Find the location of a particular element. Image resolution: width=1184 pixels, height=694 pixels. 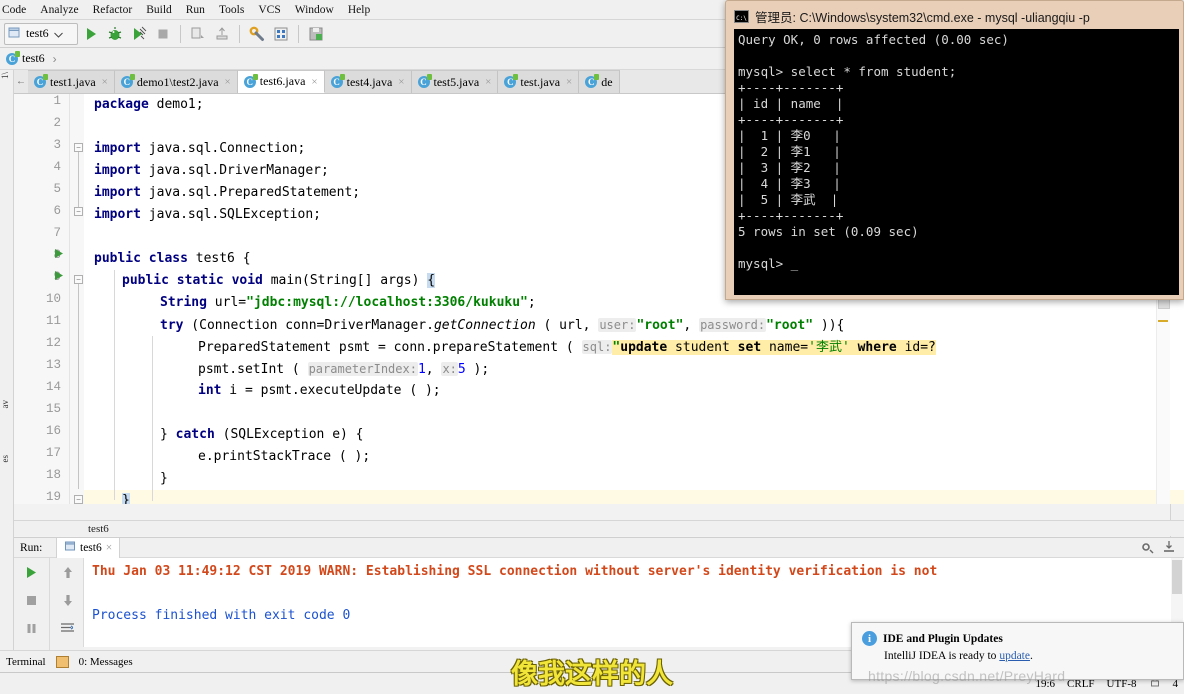

chevron-down-icon is located at coordinates (58, 34).